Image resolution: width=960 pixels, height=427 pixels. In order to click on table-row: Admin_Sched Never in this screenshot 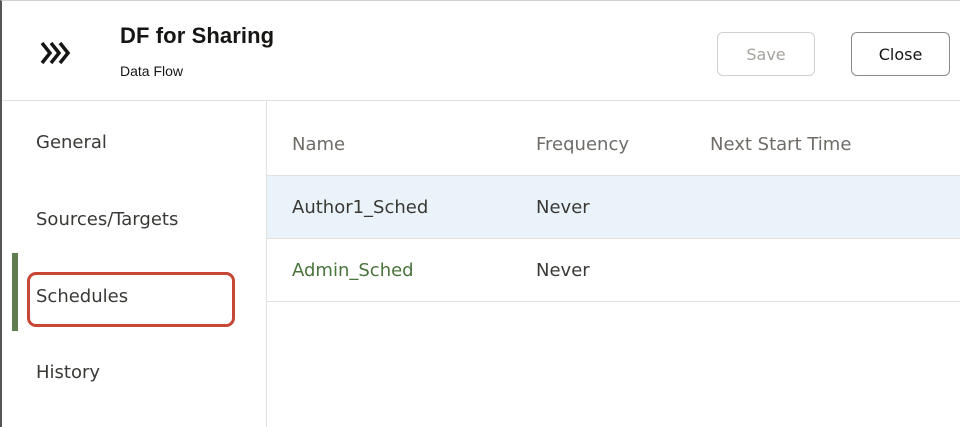, I will do `click(613, 270)`.